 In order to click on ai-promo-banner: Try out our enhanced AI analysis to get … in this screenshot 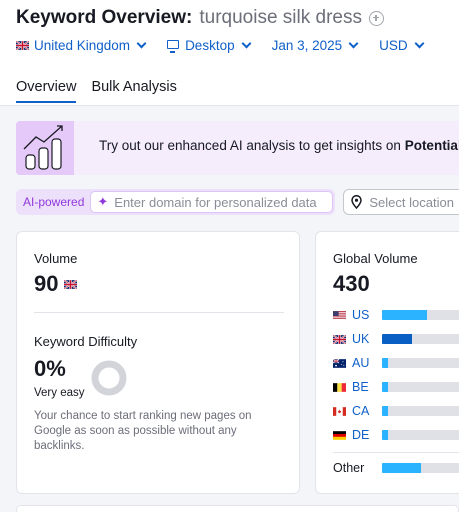, I will do `click(237, 148)`.